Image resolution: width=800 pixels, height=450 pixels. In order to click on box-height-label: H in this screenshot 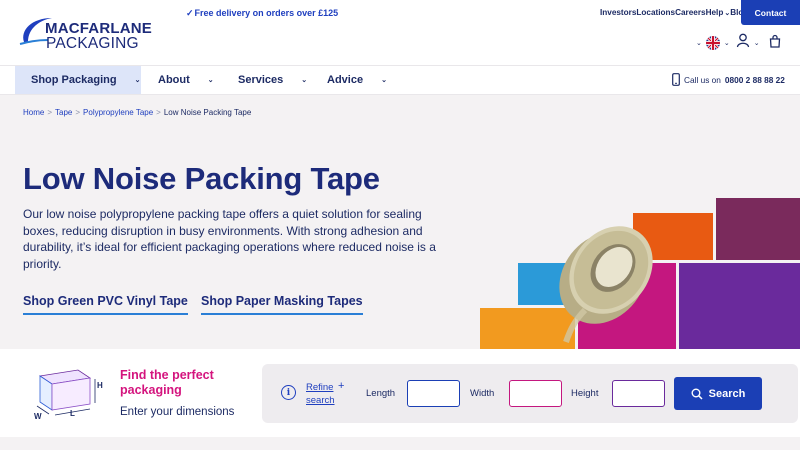, I will do `click(100, 385)`.